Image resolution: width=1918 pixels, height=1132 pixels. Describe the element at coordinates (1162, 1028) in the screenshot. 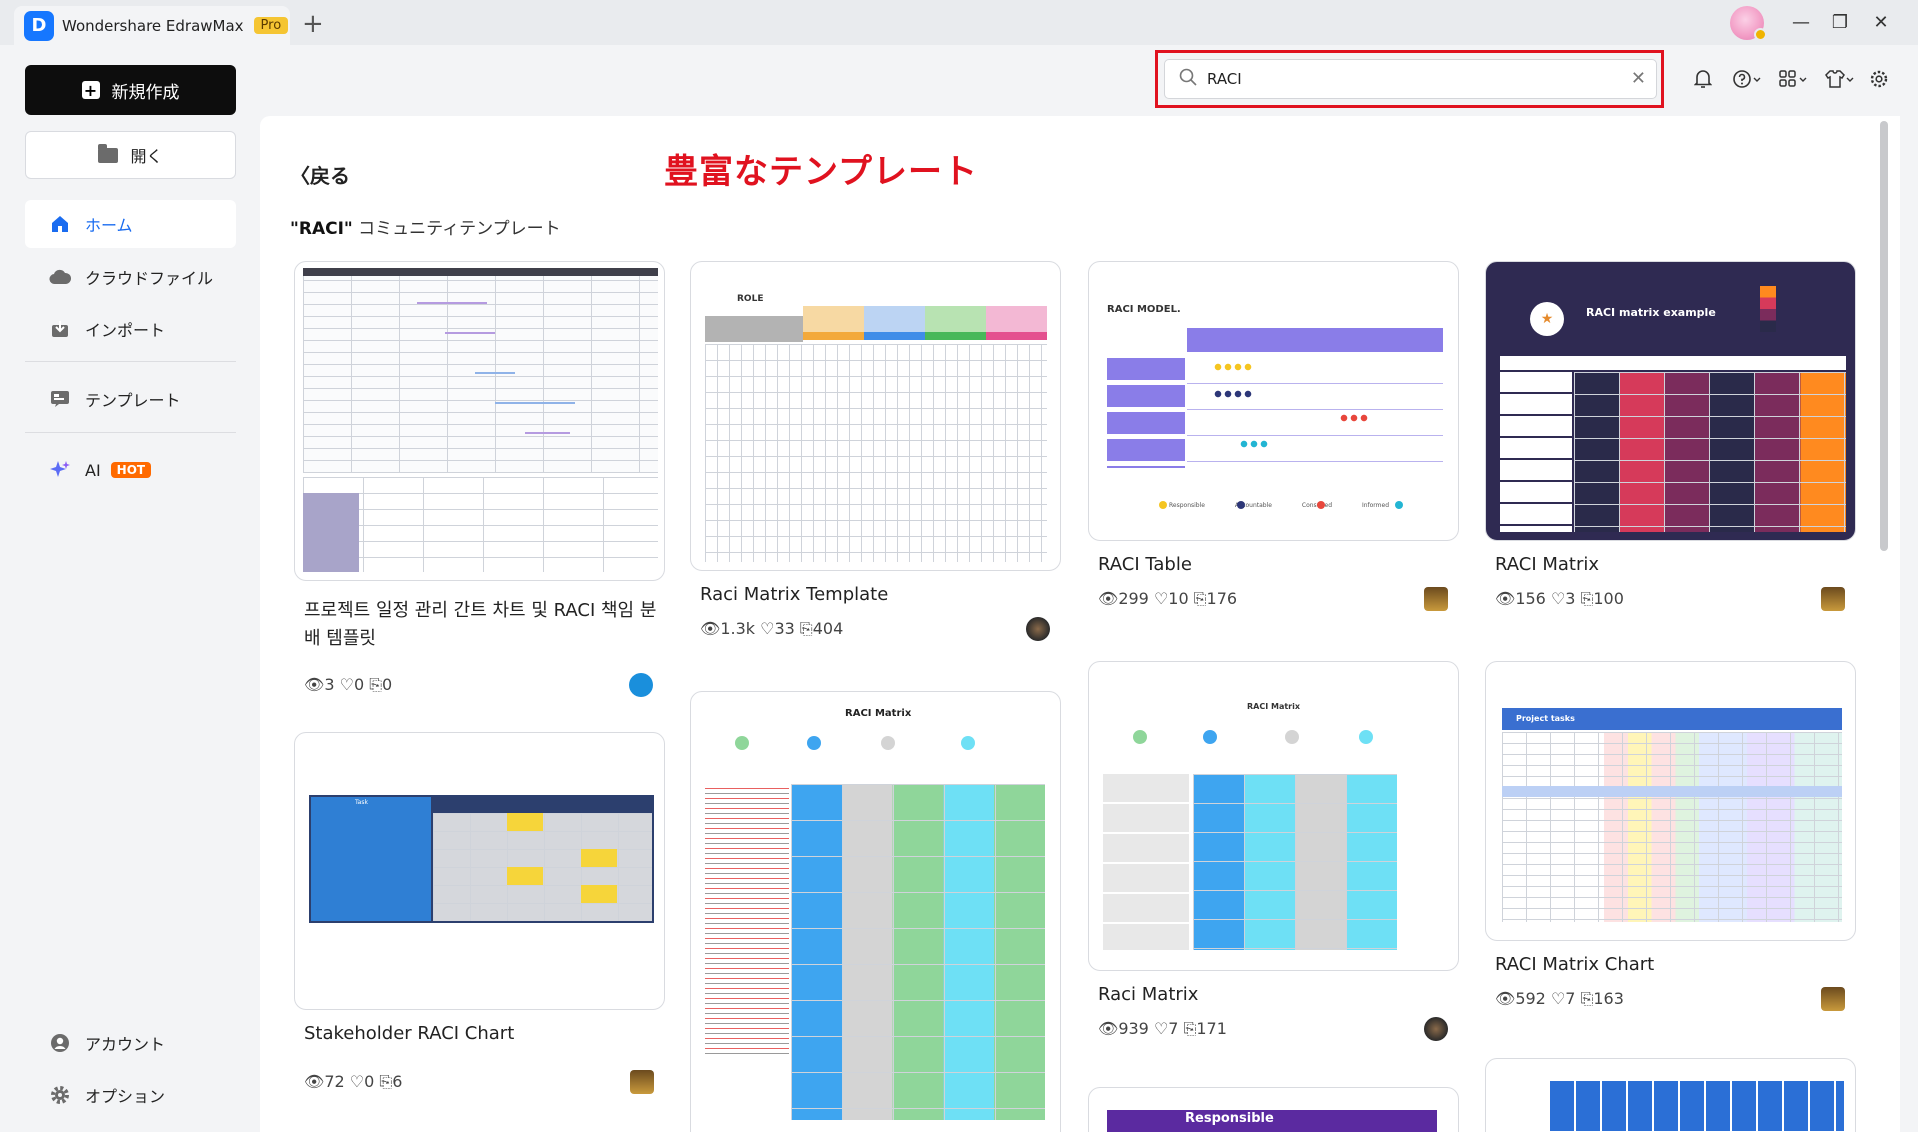

I see `template-stats: 👁939 ♡7 ⎘171` at that location.